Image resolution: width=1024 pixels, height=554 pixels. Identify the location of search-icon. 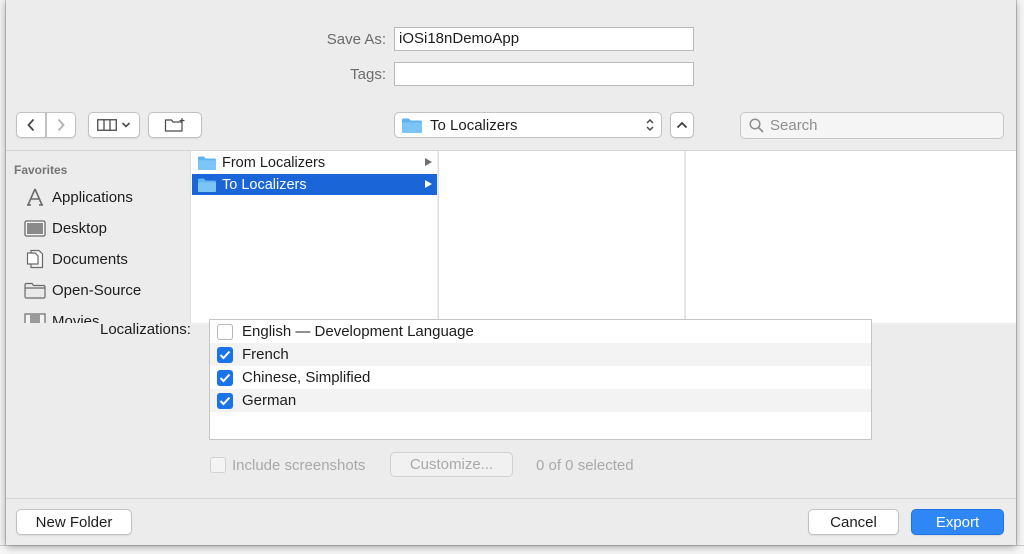
(756, 125).